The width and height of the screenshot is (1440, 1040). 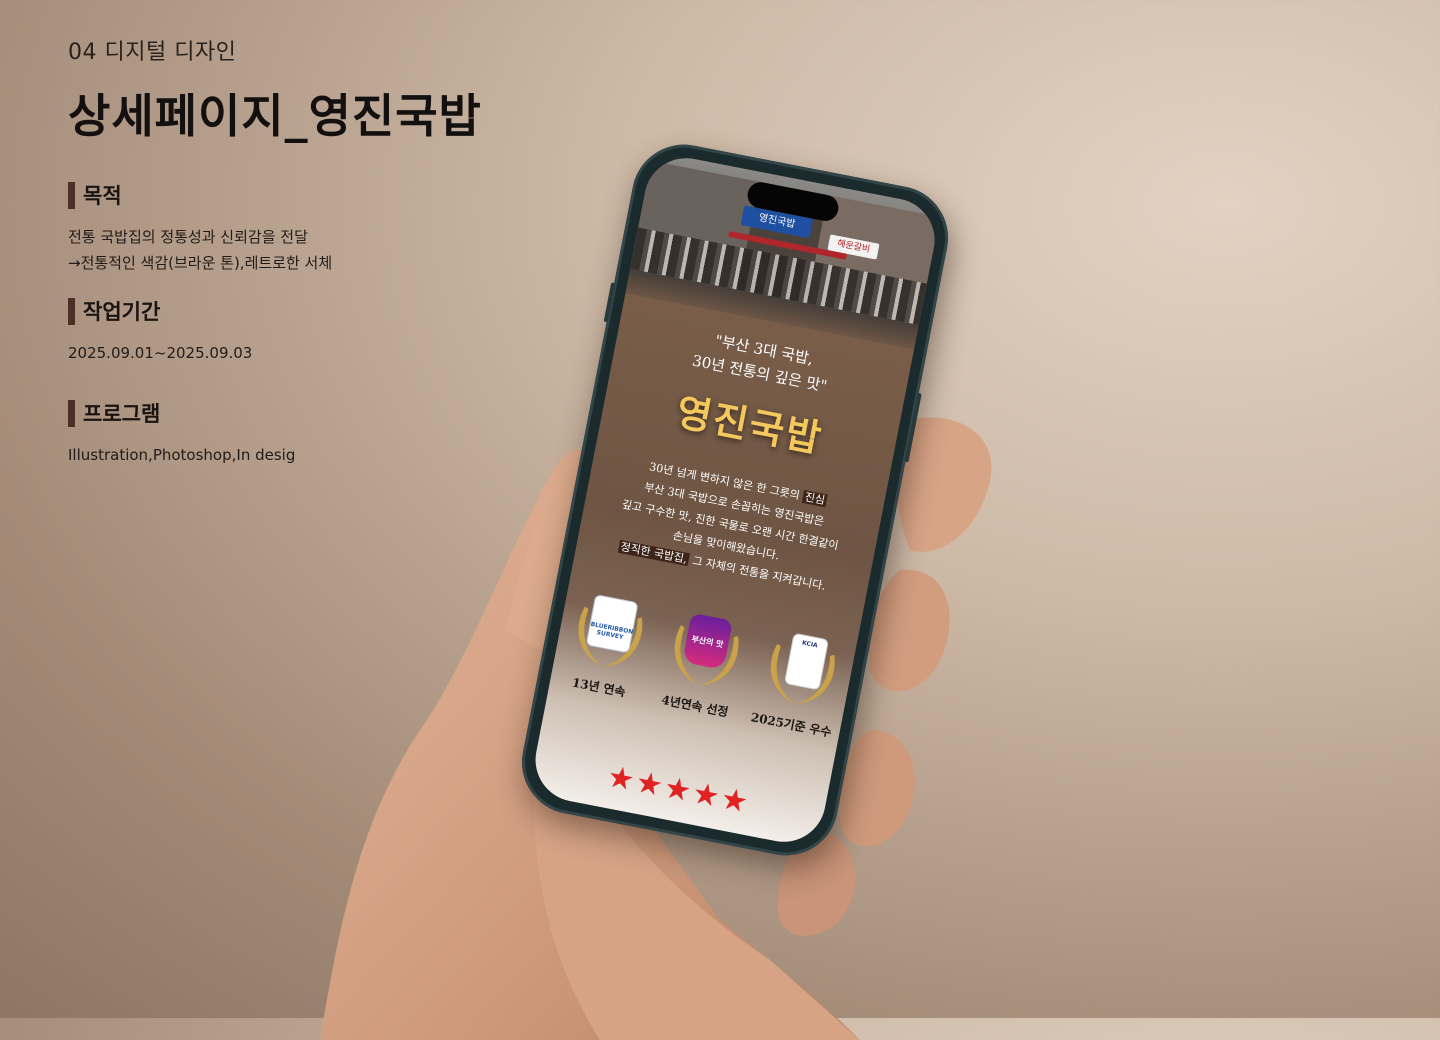 I want to click on laurel-wreath-icon: BLUERIBBON SURVEY, so click(x=609, y=632).